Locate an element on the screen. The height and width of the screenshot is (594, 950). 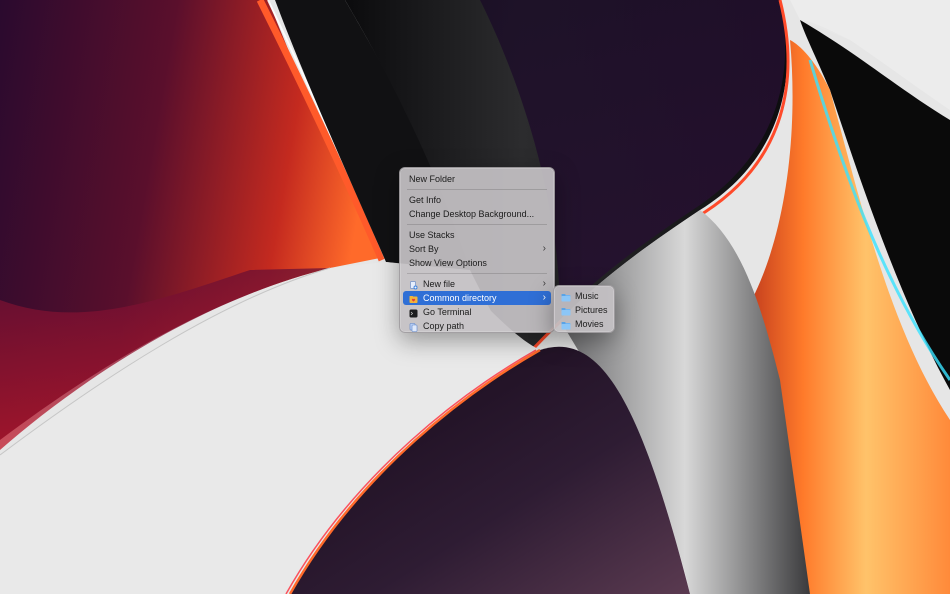
menu-item-sort-by: Sort By › is located at coordinates (477, 249).